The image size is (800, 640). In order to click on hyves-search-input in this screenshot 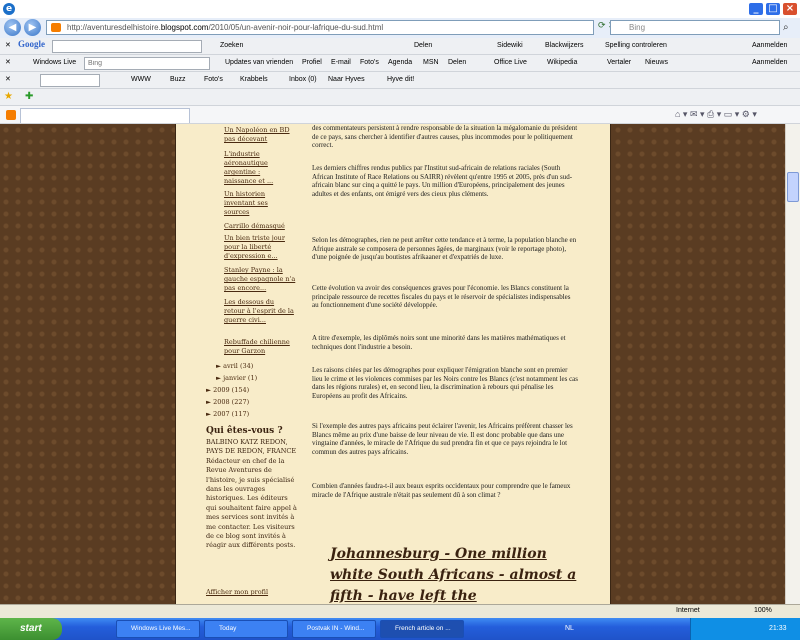, I will do `click(70, 80)`.